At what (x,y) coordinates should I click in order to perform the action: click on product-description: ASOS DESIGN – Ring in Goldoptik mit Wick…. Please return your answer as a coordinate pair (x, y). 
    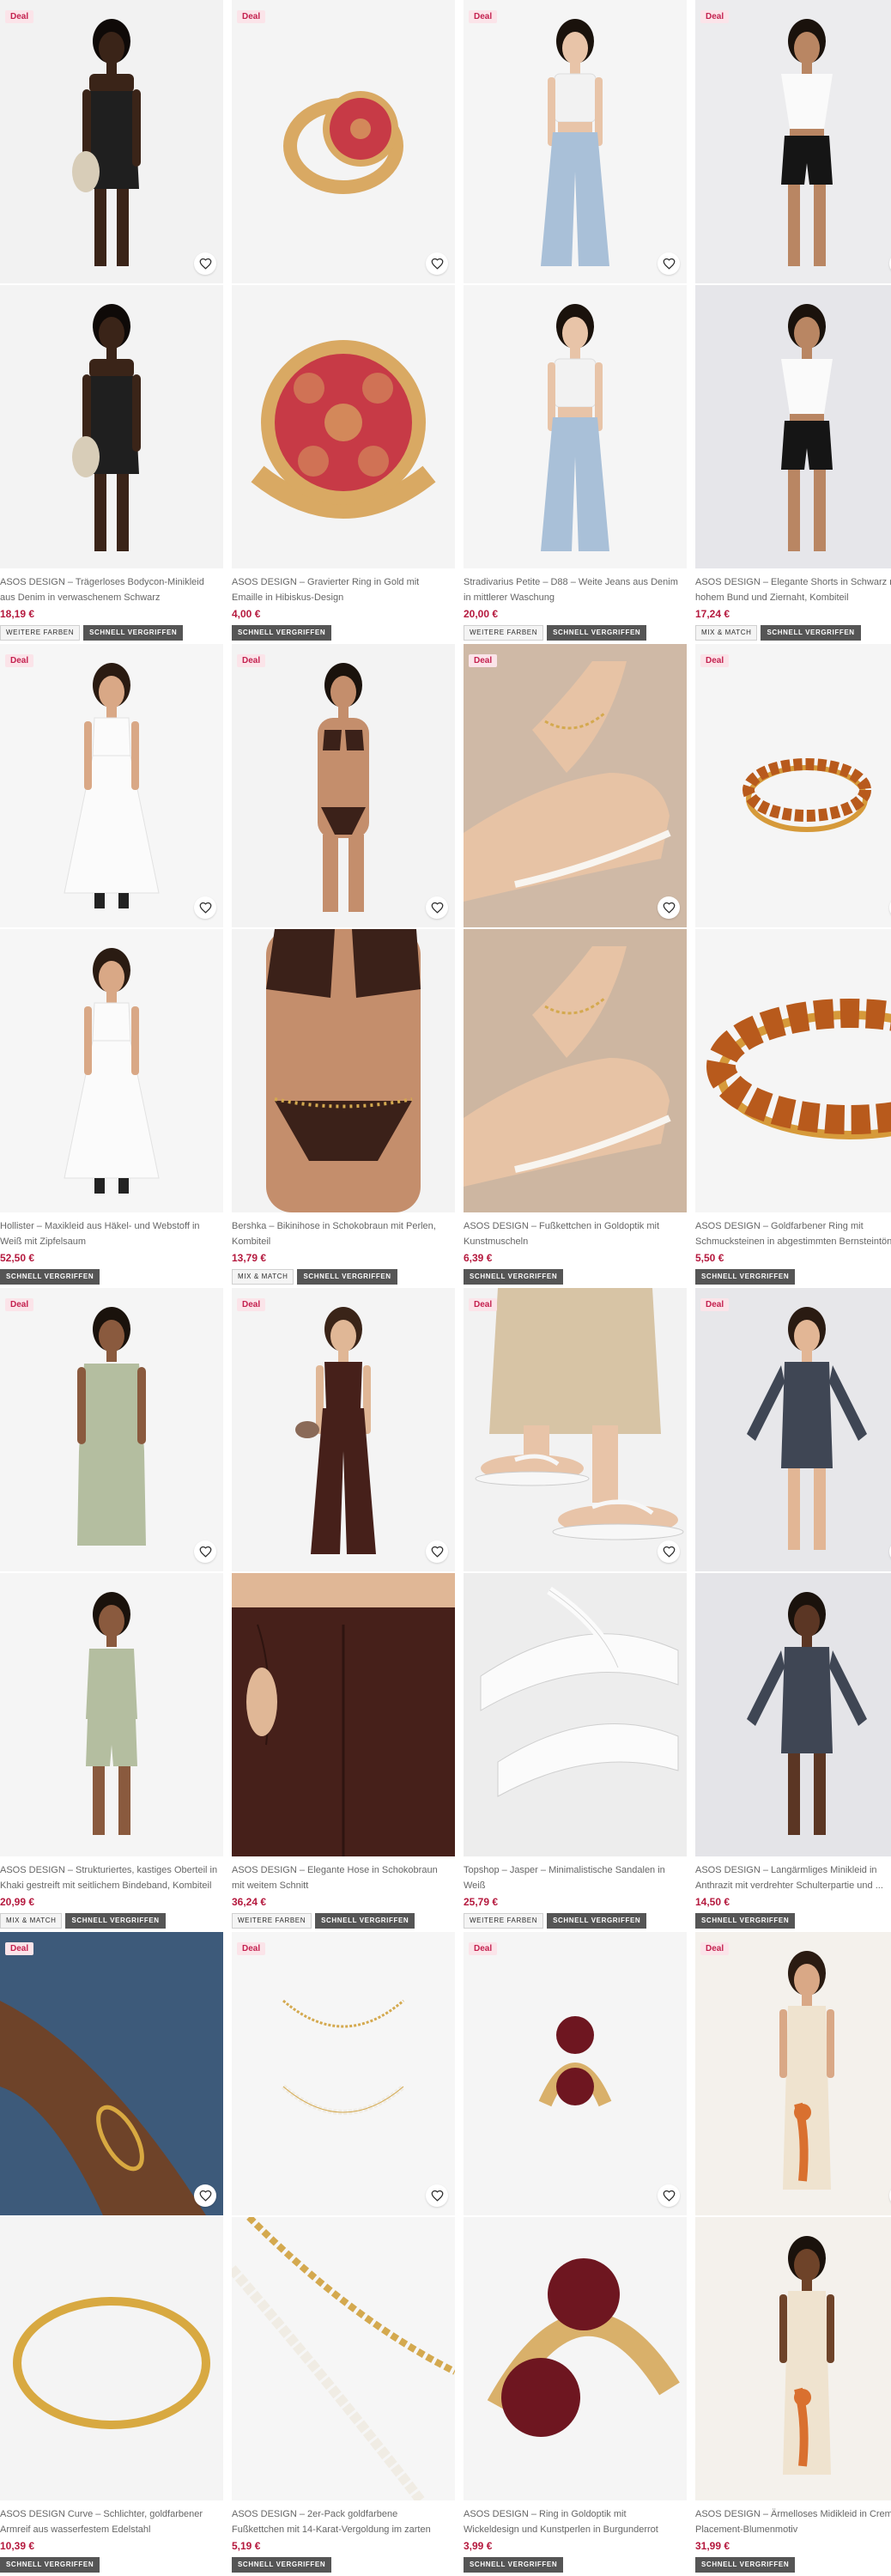
    Looking at the image, I should click on (573, 2522).